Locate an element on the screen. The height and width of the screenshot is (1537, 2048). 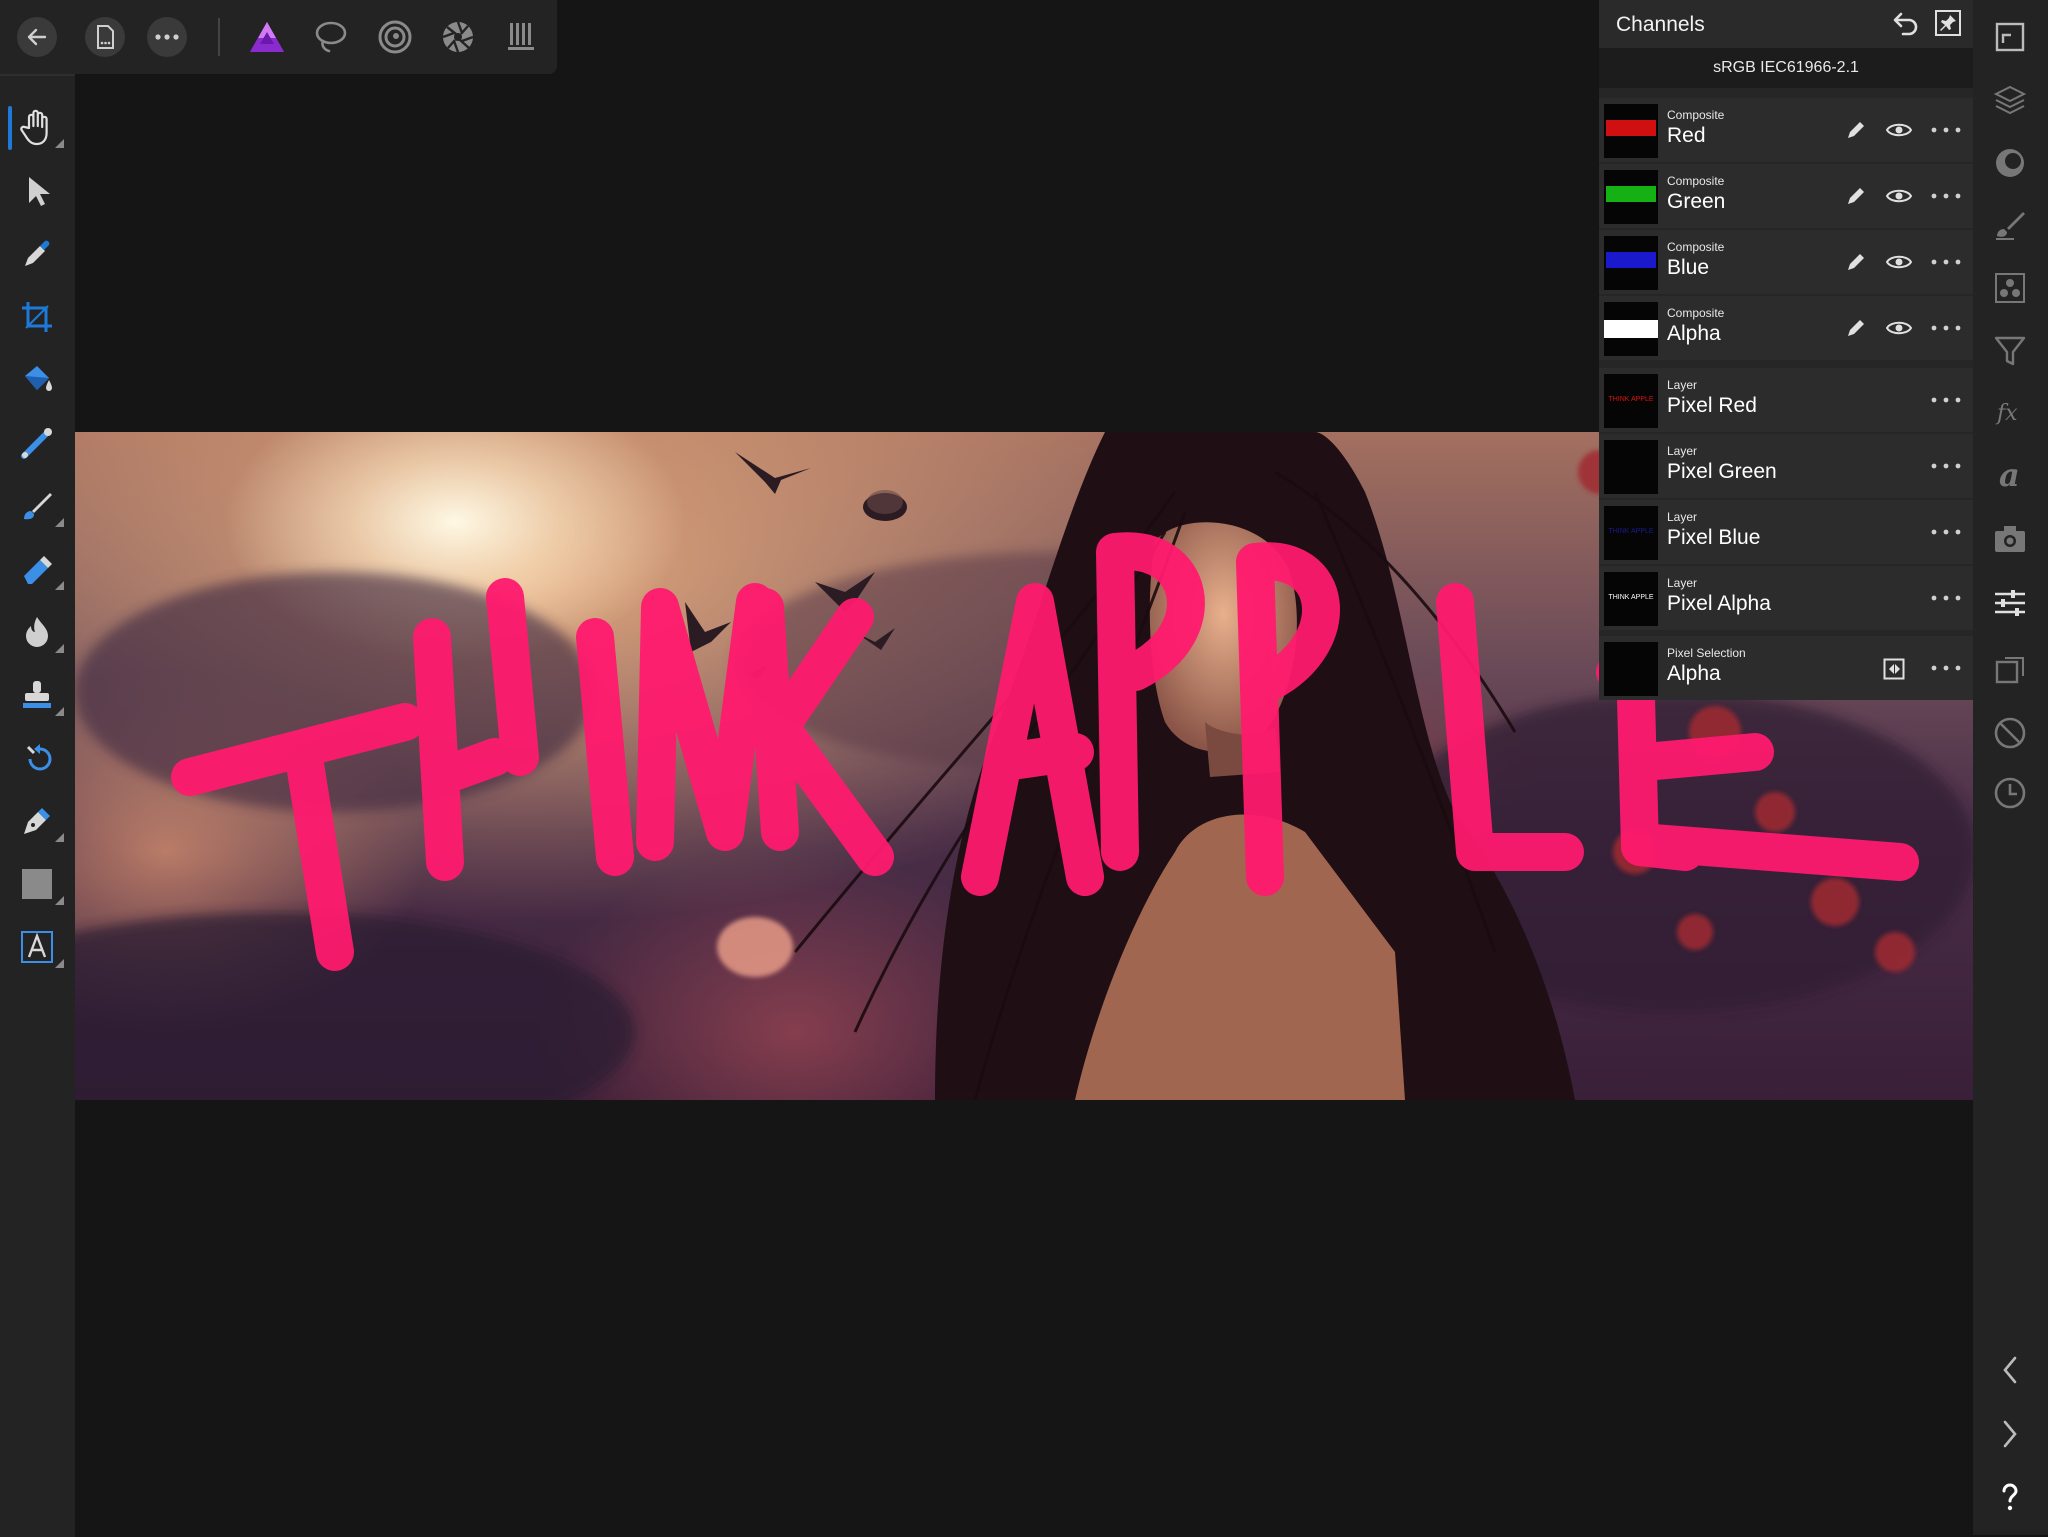
fx-studio-button: fx is located at coordinates (2010, 413).